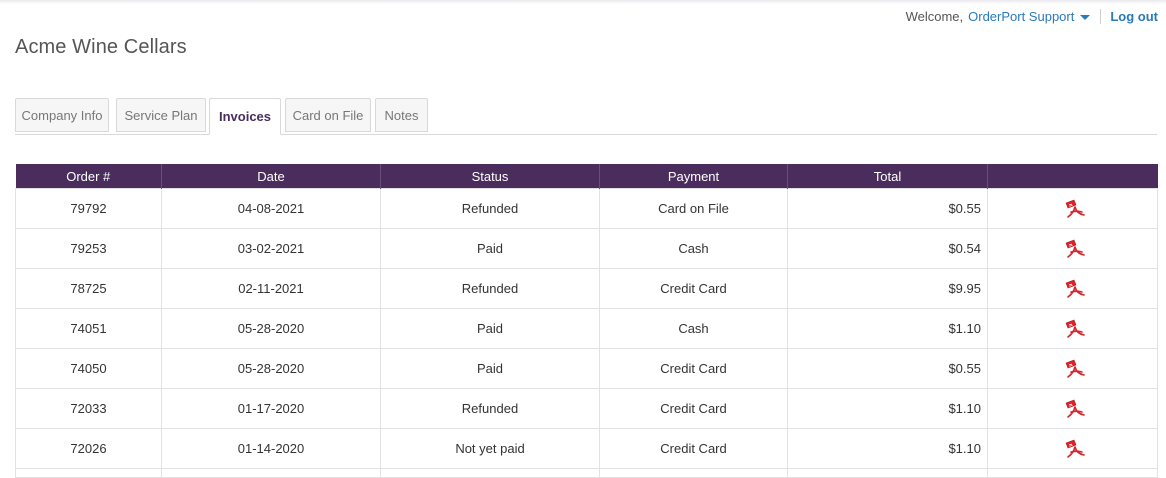 The height and width of the screenshot is (478, 1166). I want to click on user-menu: OrderPort Support, so click(1029, 16).